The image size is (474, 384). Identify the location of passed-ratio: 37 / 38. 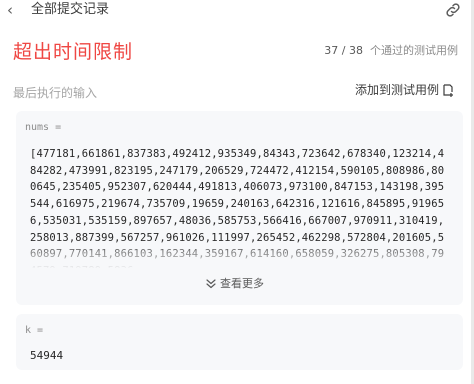
(343, 50).